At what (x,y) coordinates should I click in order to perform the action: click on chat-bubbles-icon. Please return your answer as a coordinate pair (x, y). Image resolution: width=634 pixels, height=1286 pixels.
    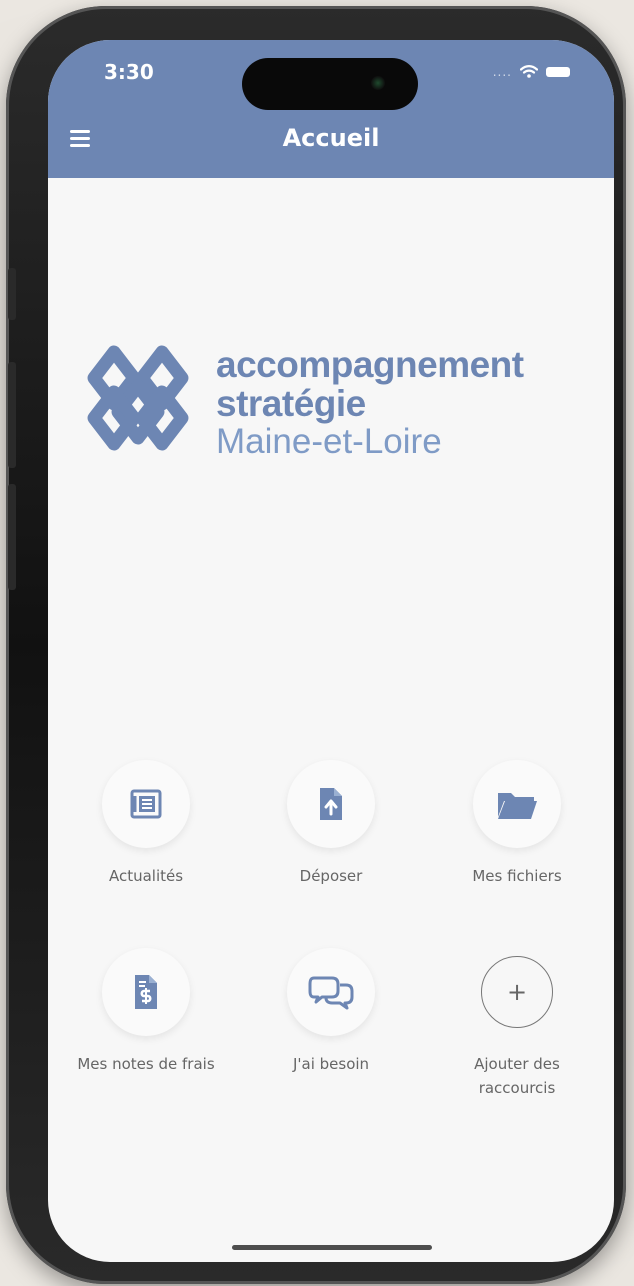
    Looking at the image, I should click on (331, 993).